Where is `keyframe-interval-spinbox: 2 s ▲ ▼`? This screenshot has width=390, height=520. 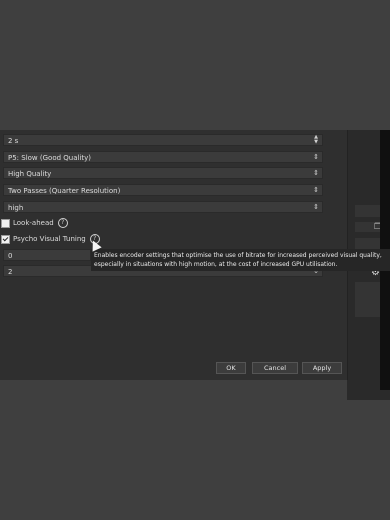 keyframe-interval-spinbox: 2 s ▲ ▼ is located at coordinates (163, 140).